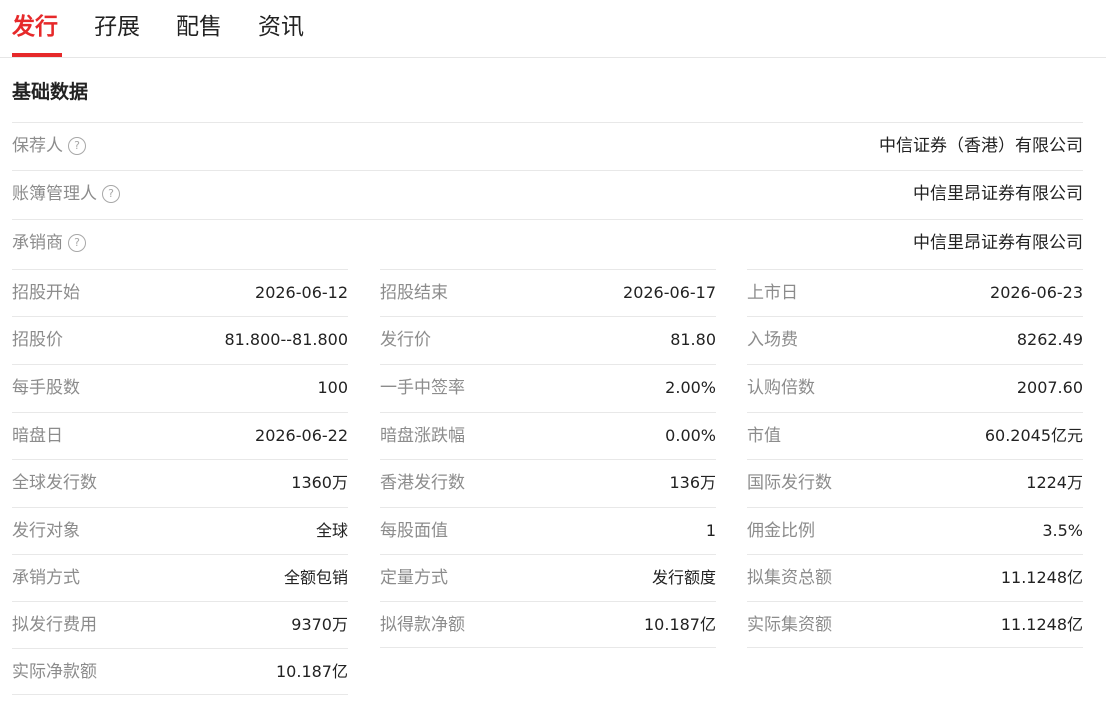  I want to click on grid-cell: 拟发行费用 9370万, so click(180, 624).